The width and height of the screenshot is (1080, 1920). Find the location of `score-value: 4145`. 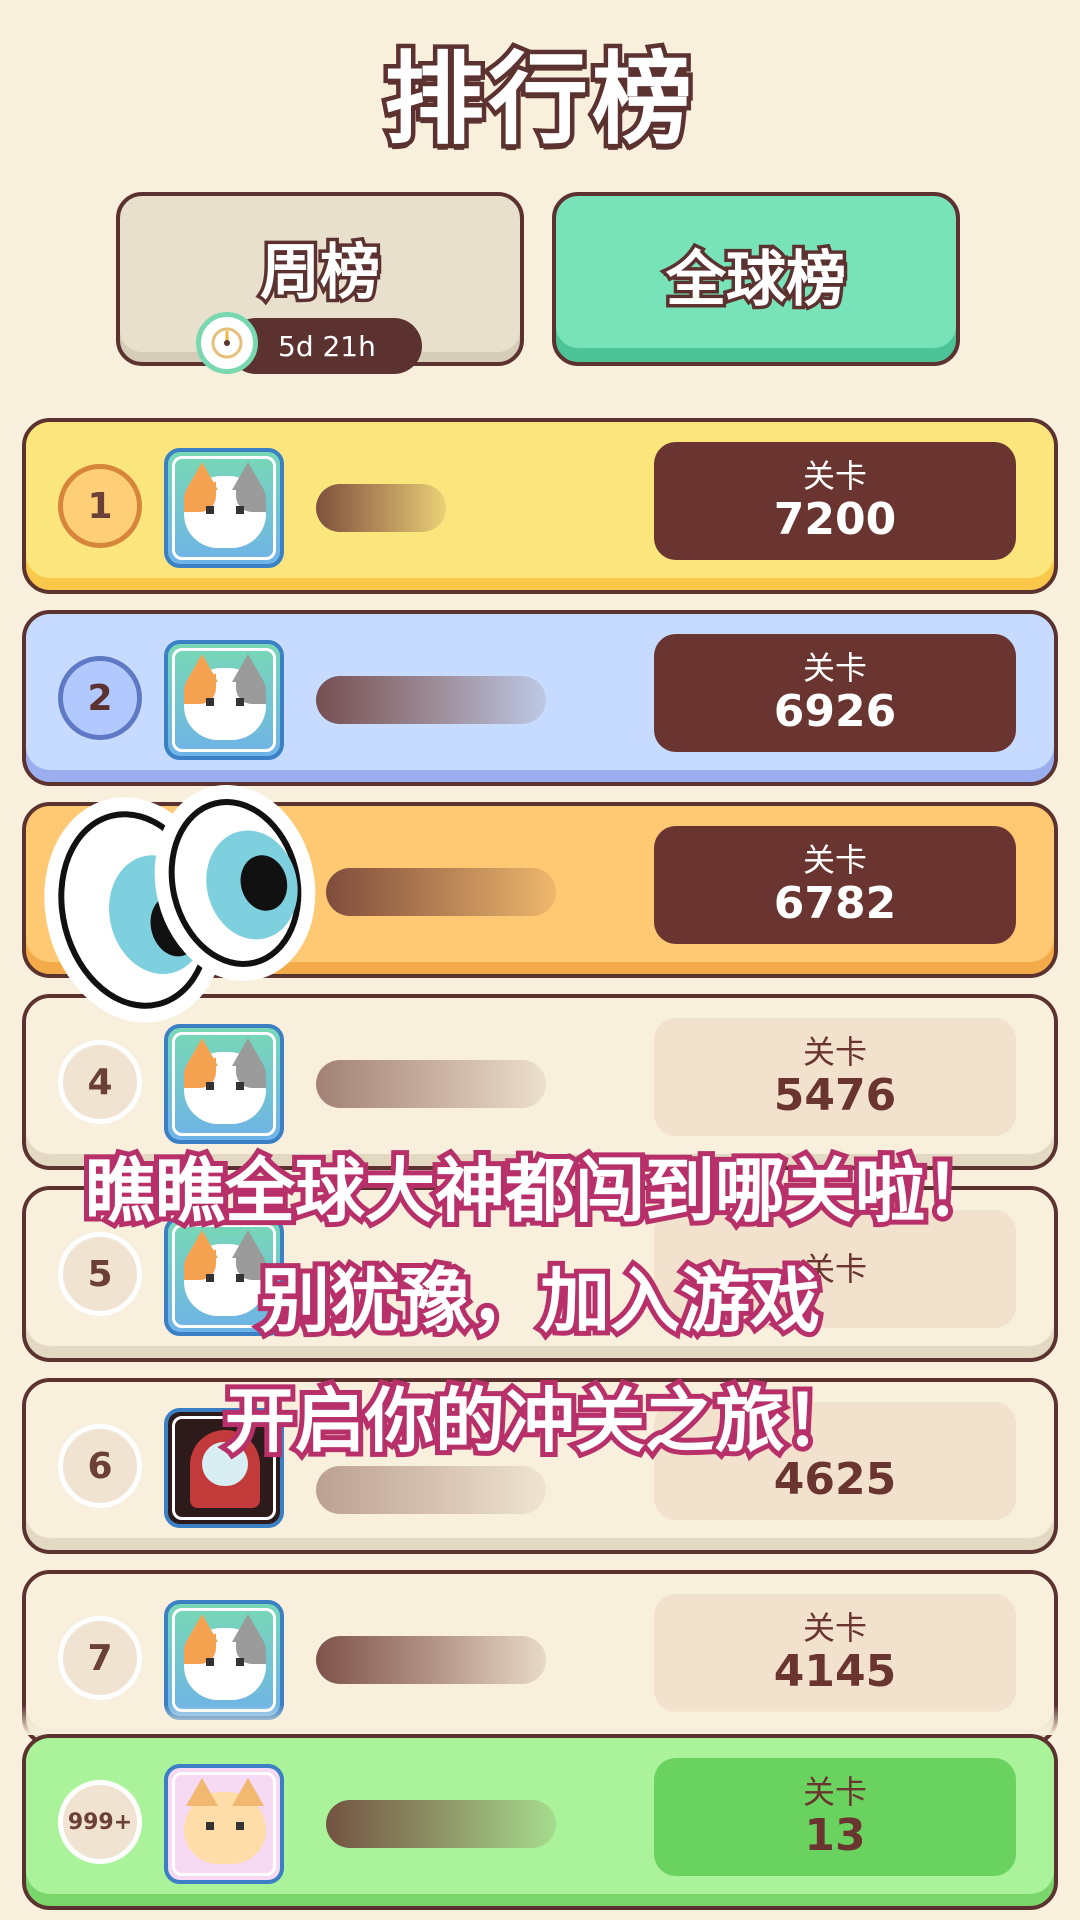

score-value: 4145 is located at coordinates (835, 1671).